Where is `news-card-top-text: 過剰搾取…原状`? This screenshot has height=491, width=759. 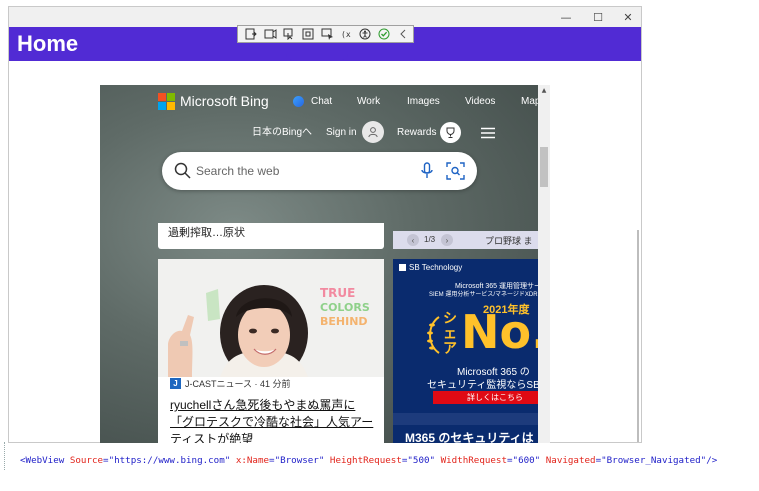
news-card-top-text: 過剰搾取…原状 is located at coordinates (206, 233).